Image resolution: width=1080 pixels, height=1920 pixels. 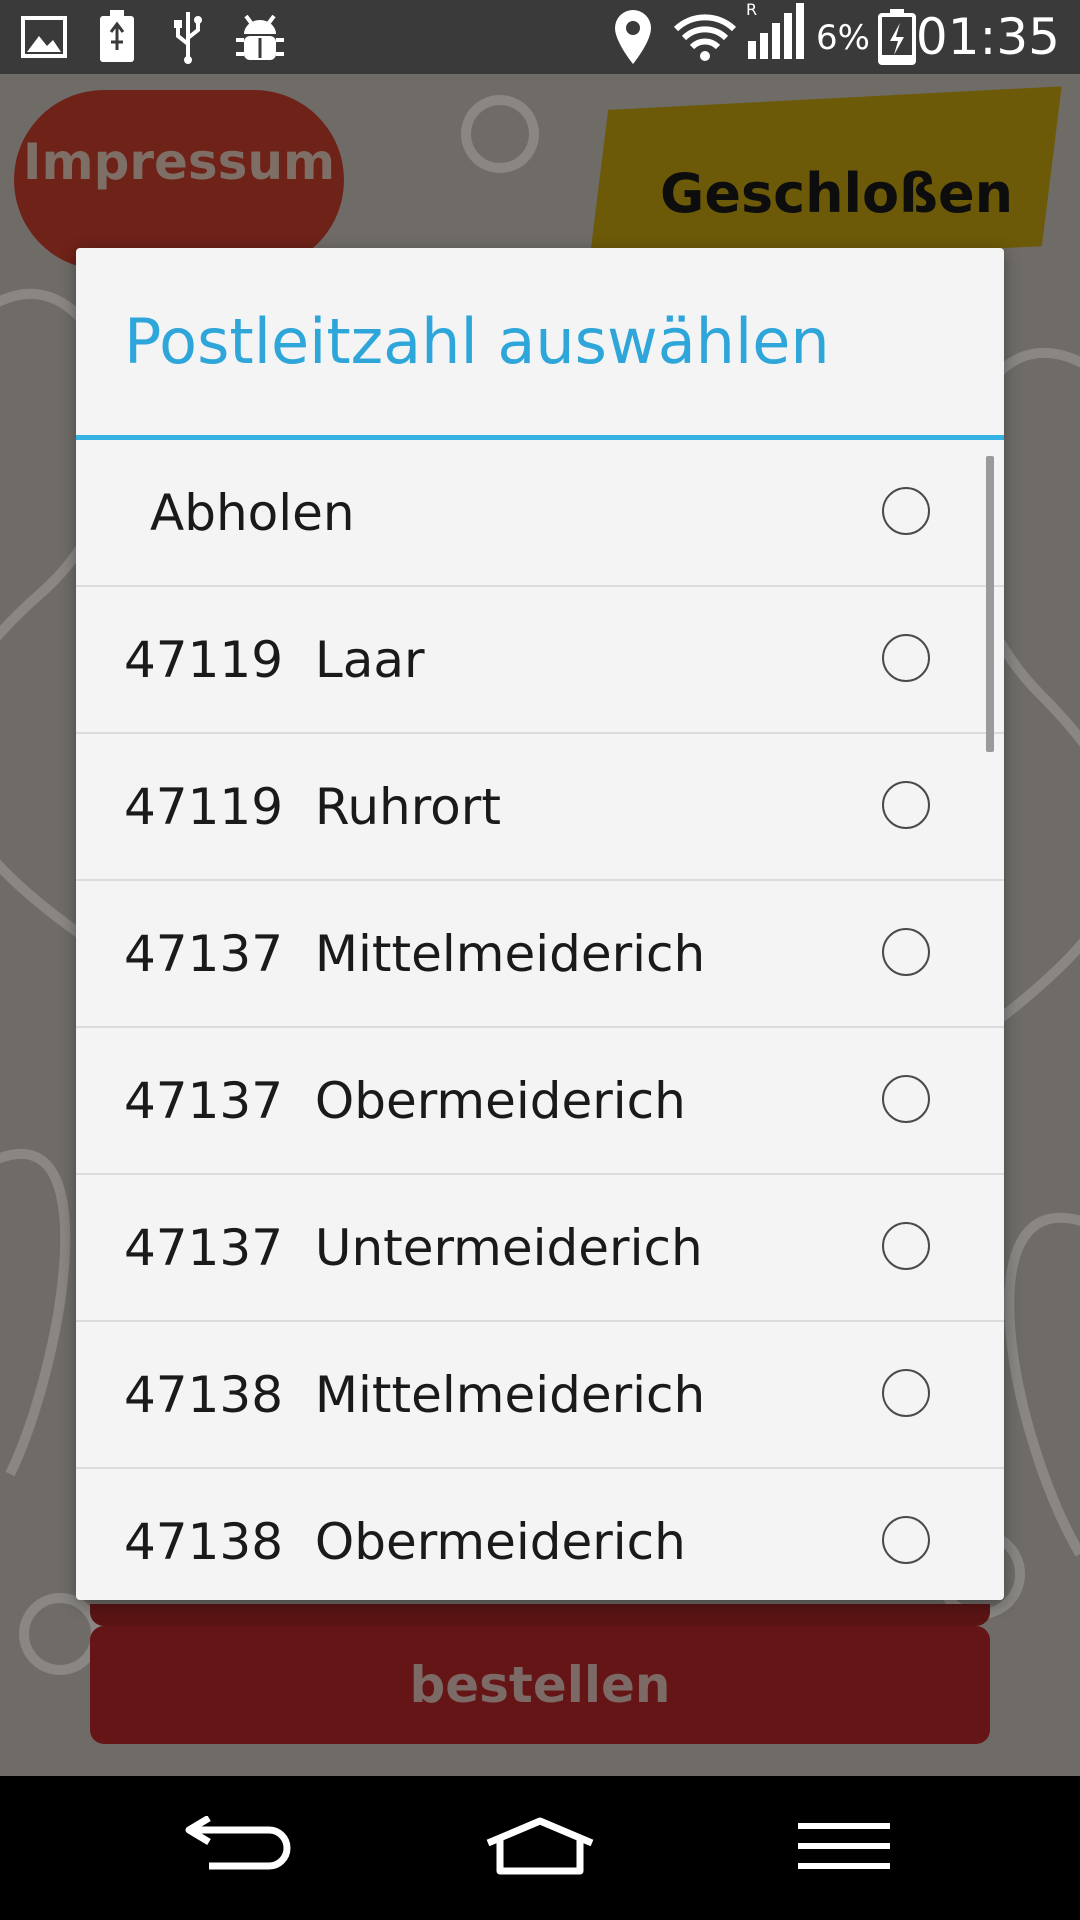 I want to click on signal-icon: R, so click(x=776, y=30).